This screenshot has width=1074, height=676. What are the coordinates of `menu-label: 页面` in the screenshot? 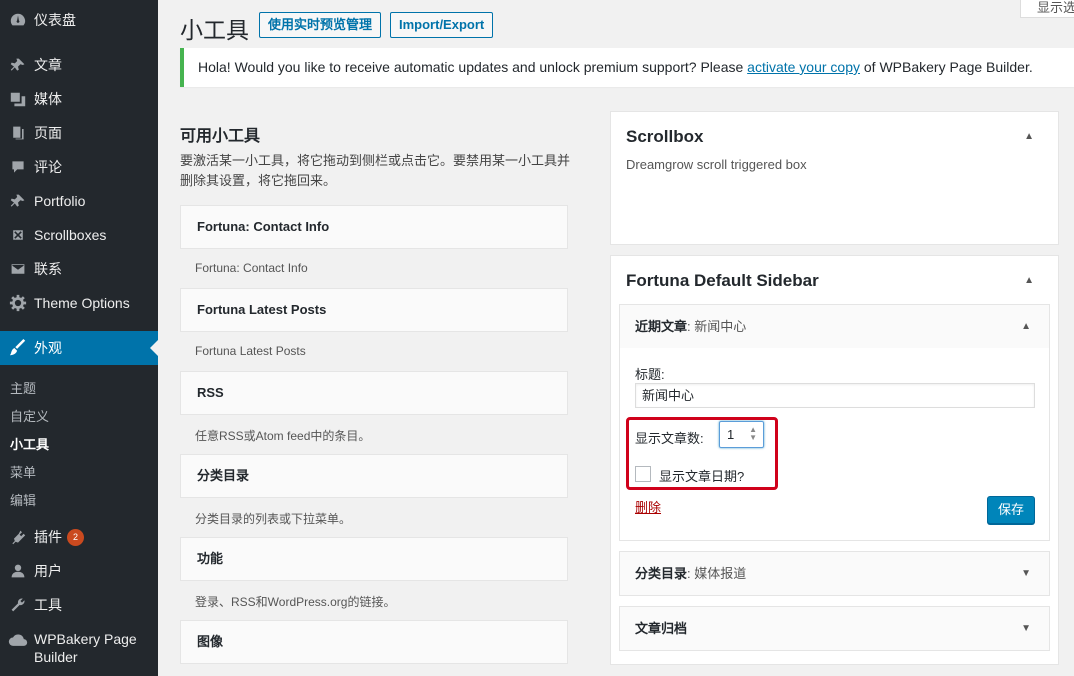 It's located at (48, 133).